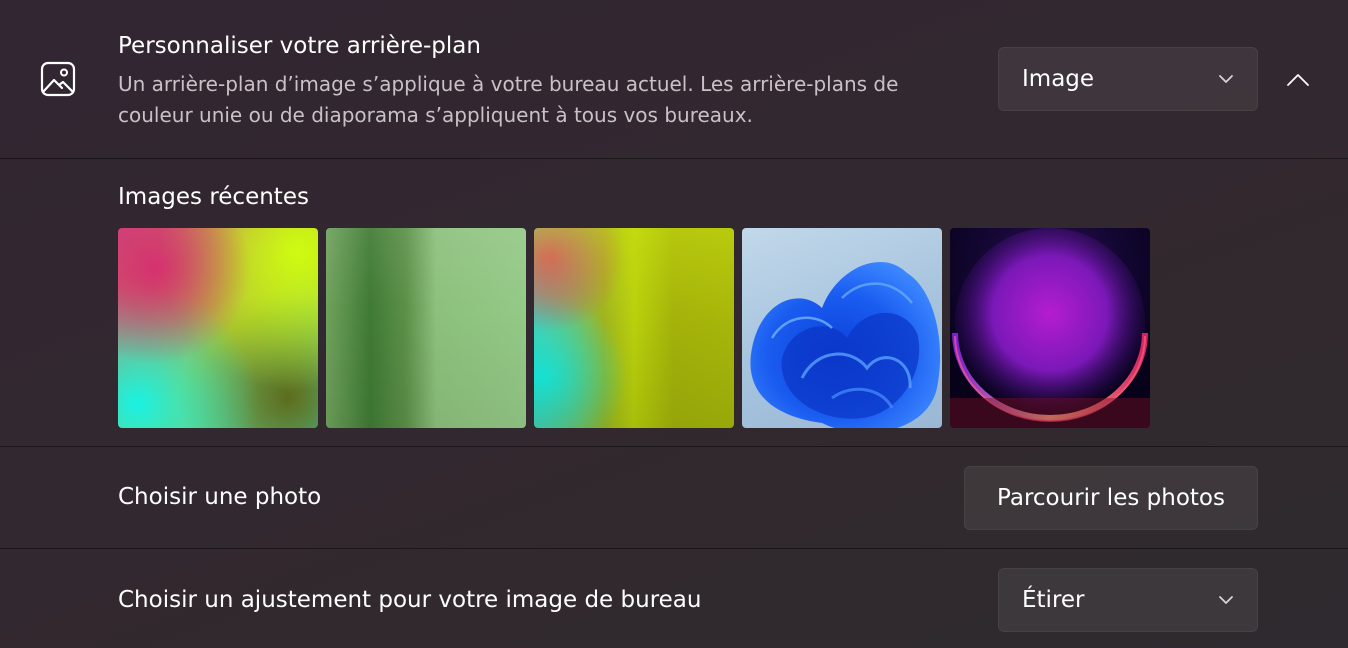 The height and width of the screenshot is (648, 1348). I want to click on recent-images-label: Images récentes, so click(213, 197).